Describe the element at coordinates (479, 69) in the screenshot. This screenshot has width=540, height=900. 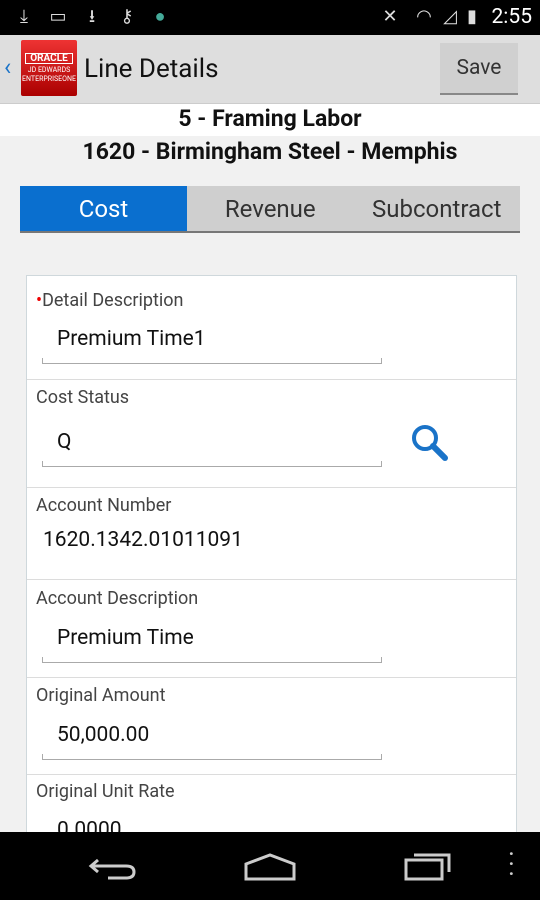
I see `save-button: Save` at that location.